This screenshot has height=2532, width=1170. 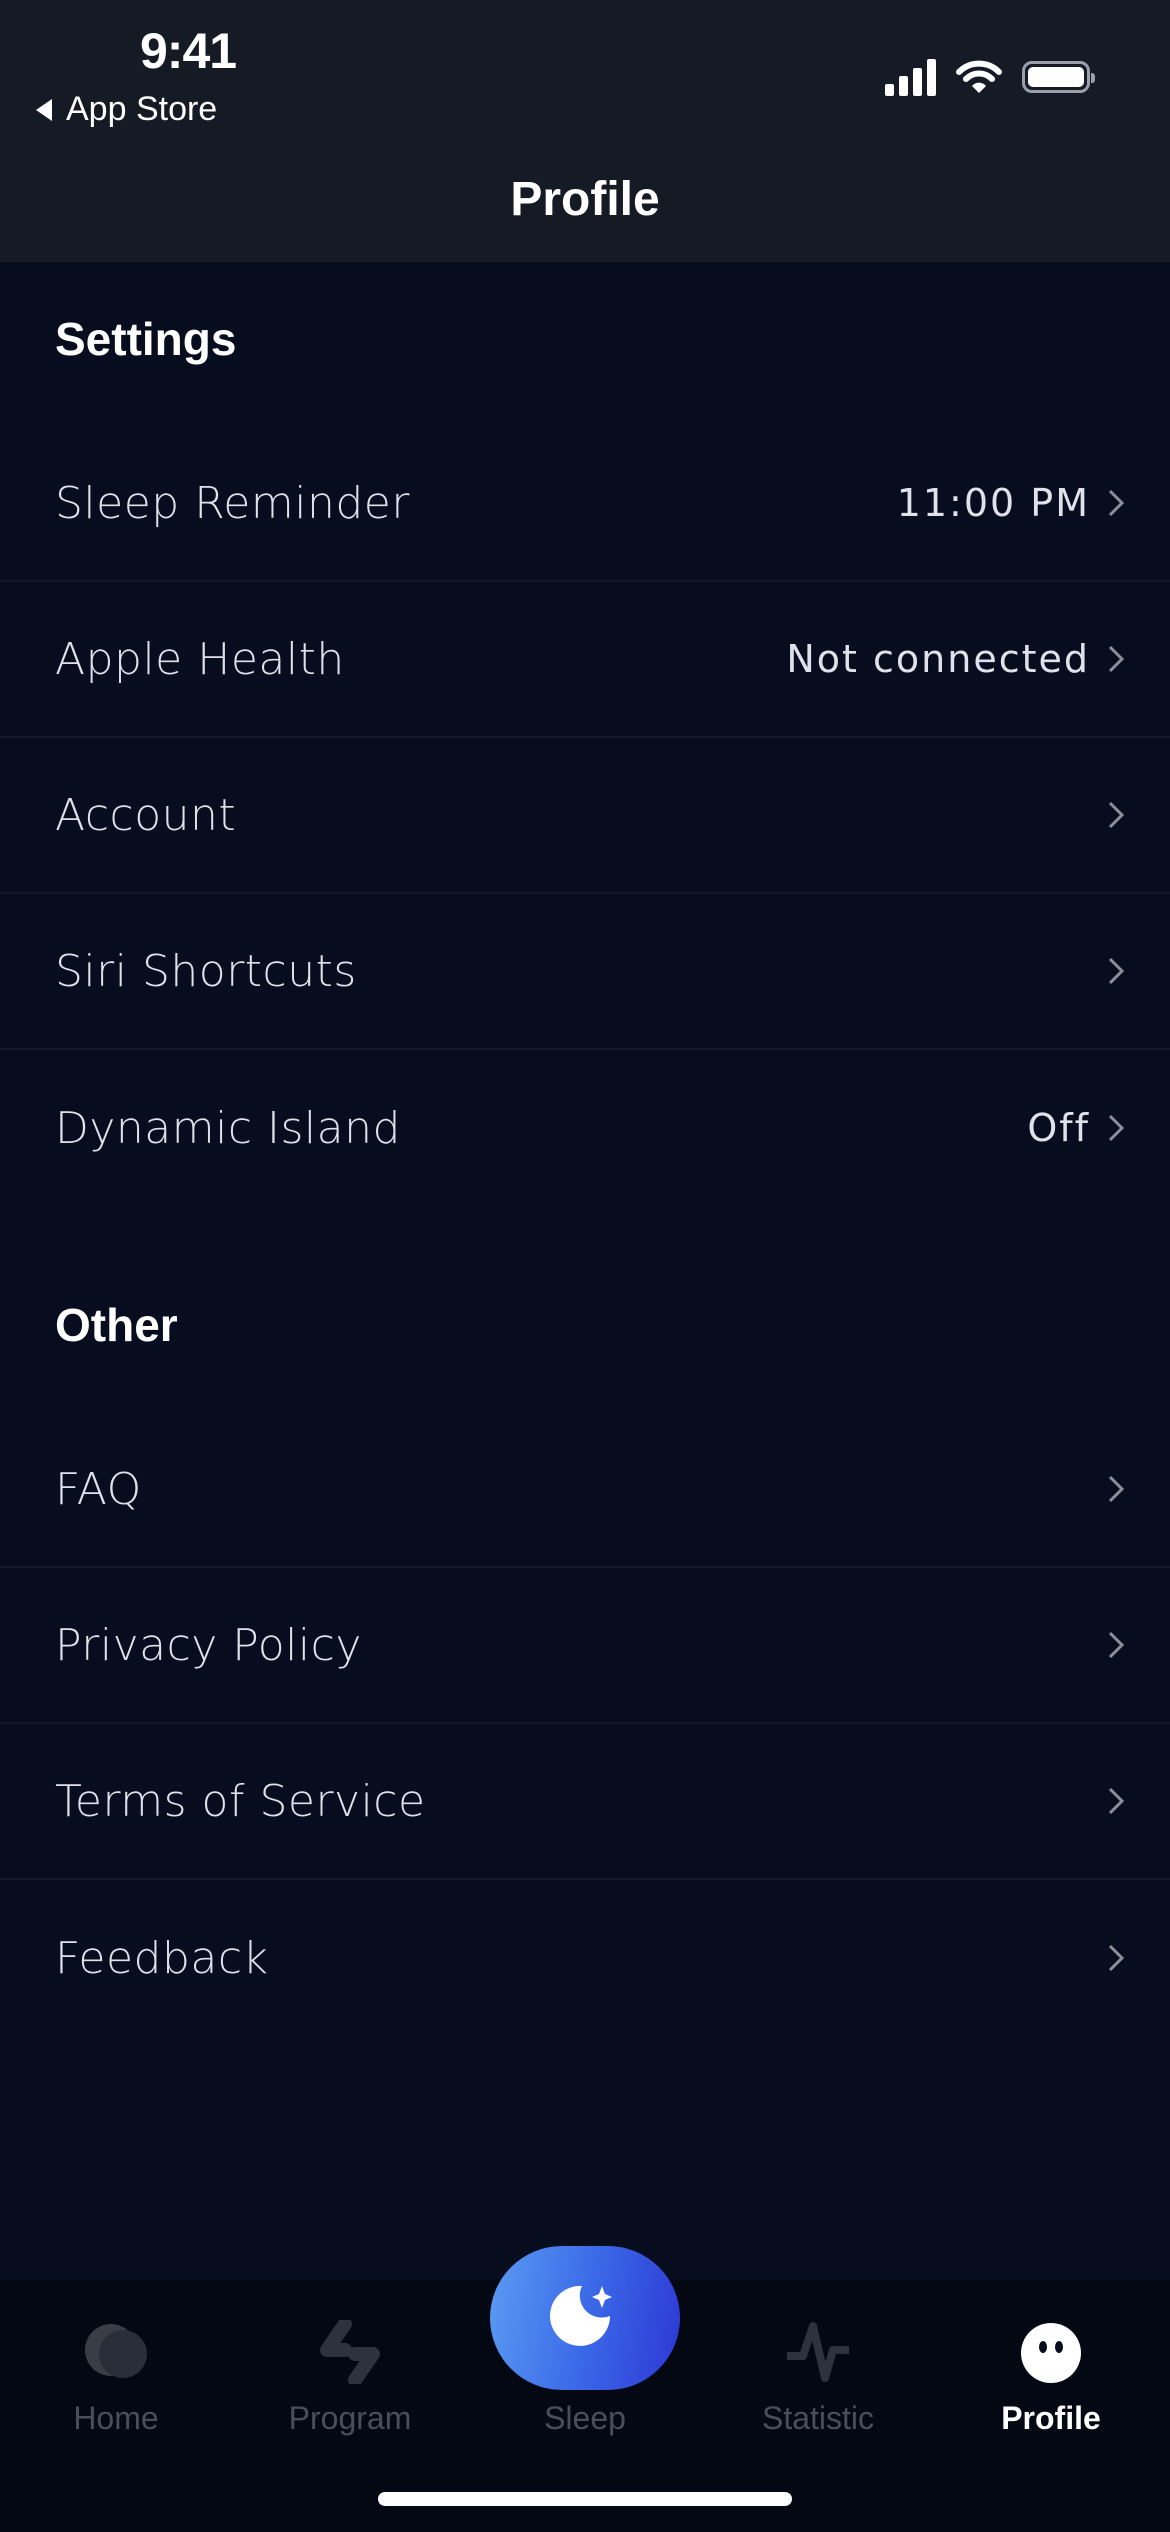 I want to click on row-apple-health: Apple Health Not connected, so click(x=585, y=660).